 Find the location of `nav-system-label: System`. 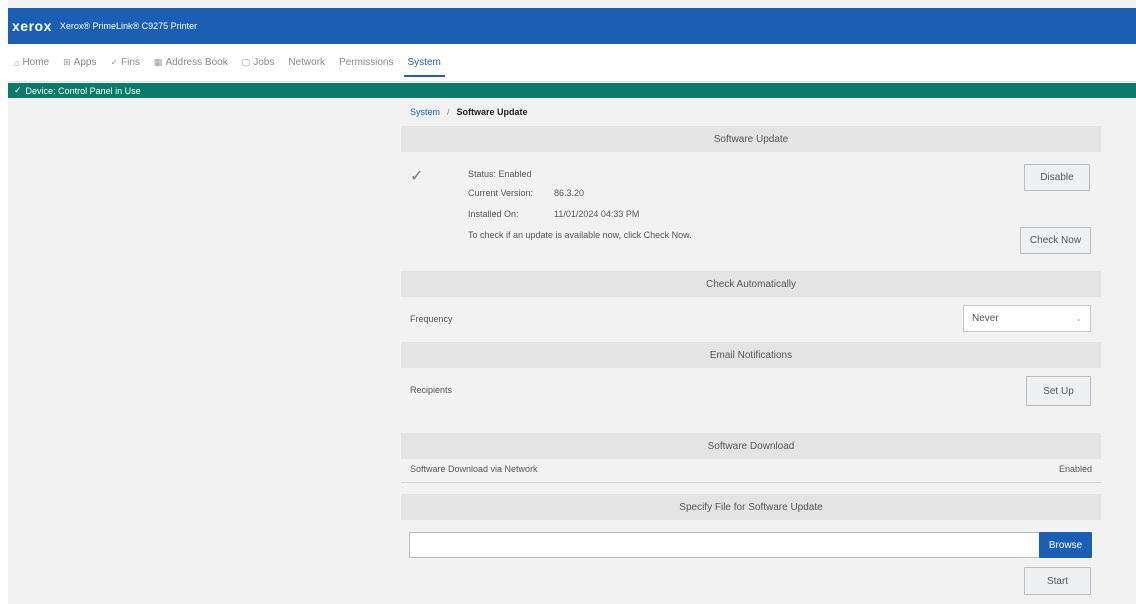

nav-system-label: System is located at coordinates (424, 62).